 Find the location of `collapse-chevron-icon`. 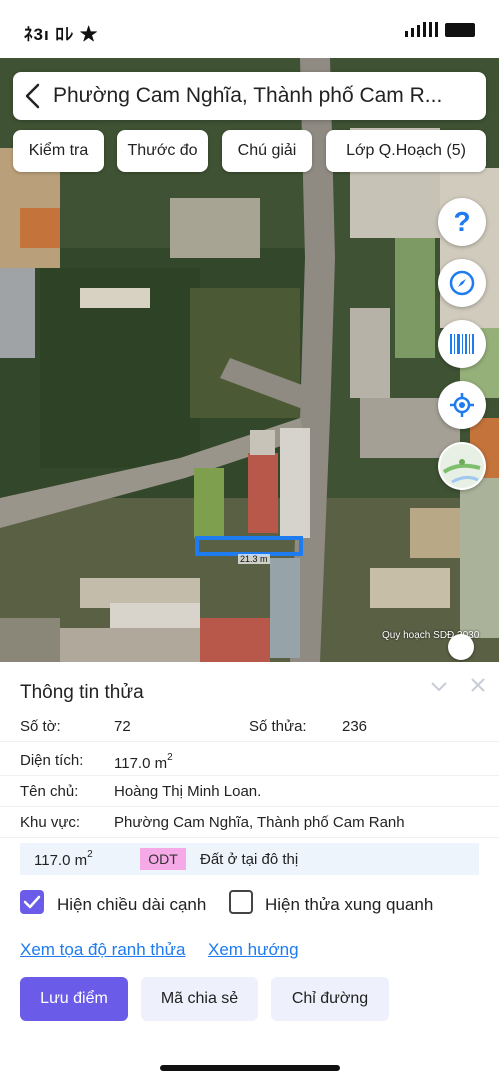

collapse-chevron-icon is located at coordinates (439, 687).